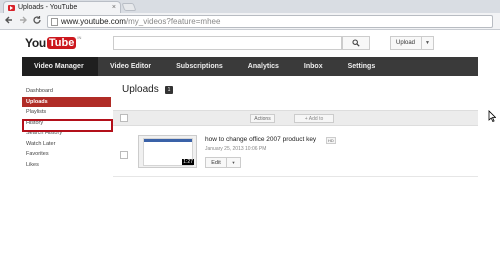 Image resolution: width=500 pixels, height=279 pixels. Describe the element at coordinates (124, 155) in the screenshot. I see `video-checkbox` at that location.